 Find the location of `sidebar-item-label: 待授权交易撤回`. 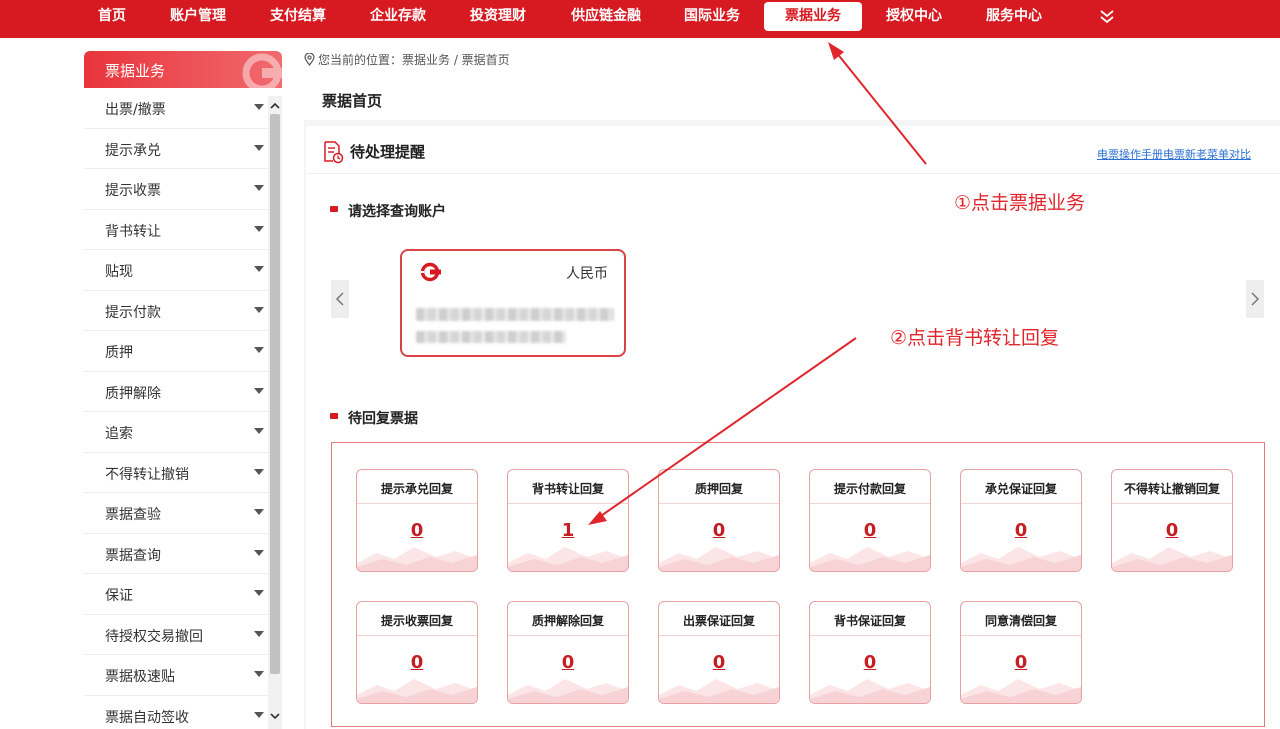

sidebar-item-label: 待授权交易撤回 is located at coordinates (154, 636).